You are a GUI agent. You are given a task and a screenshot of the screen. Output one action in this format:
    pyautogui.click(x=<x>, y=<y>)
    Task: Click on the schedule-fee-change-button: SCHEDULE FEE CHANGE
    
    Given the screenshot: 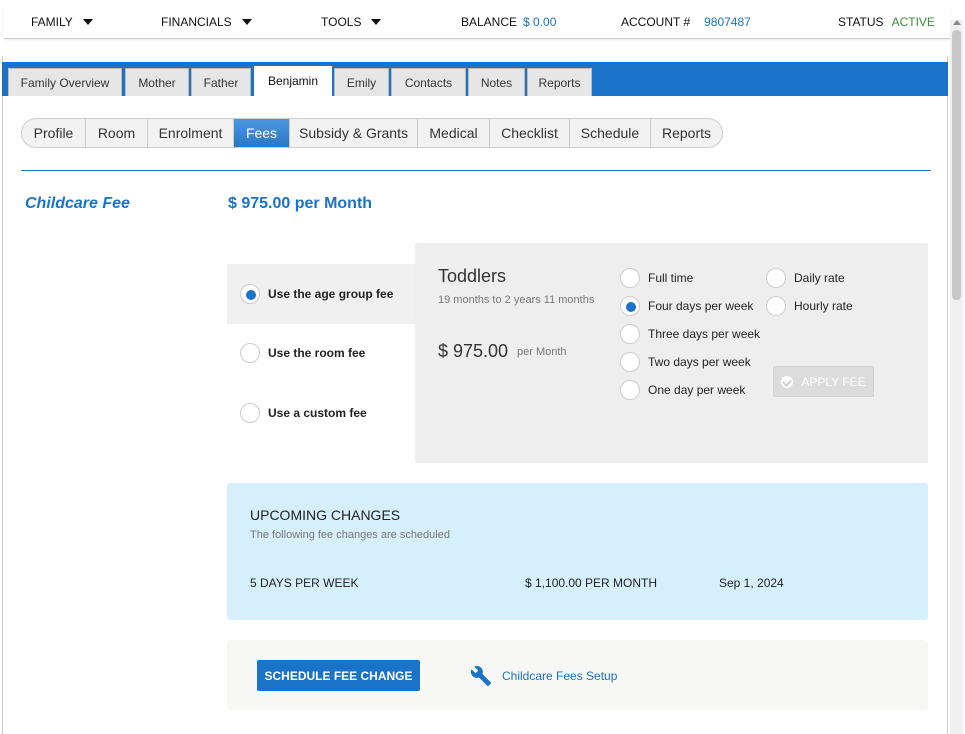 What is the action you would take?
    pyautogui.click(x=338, y=675)
    